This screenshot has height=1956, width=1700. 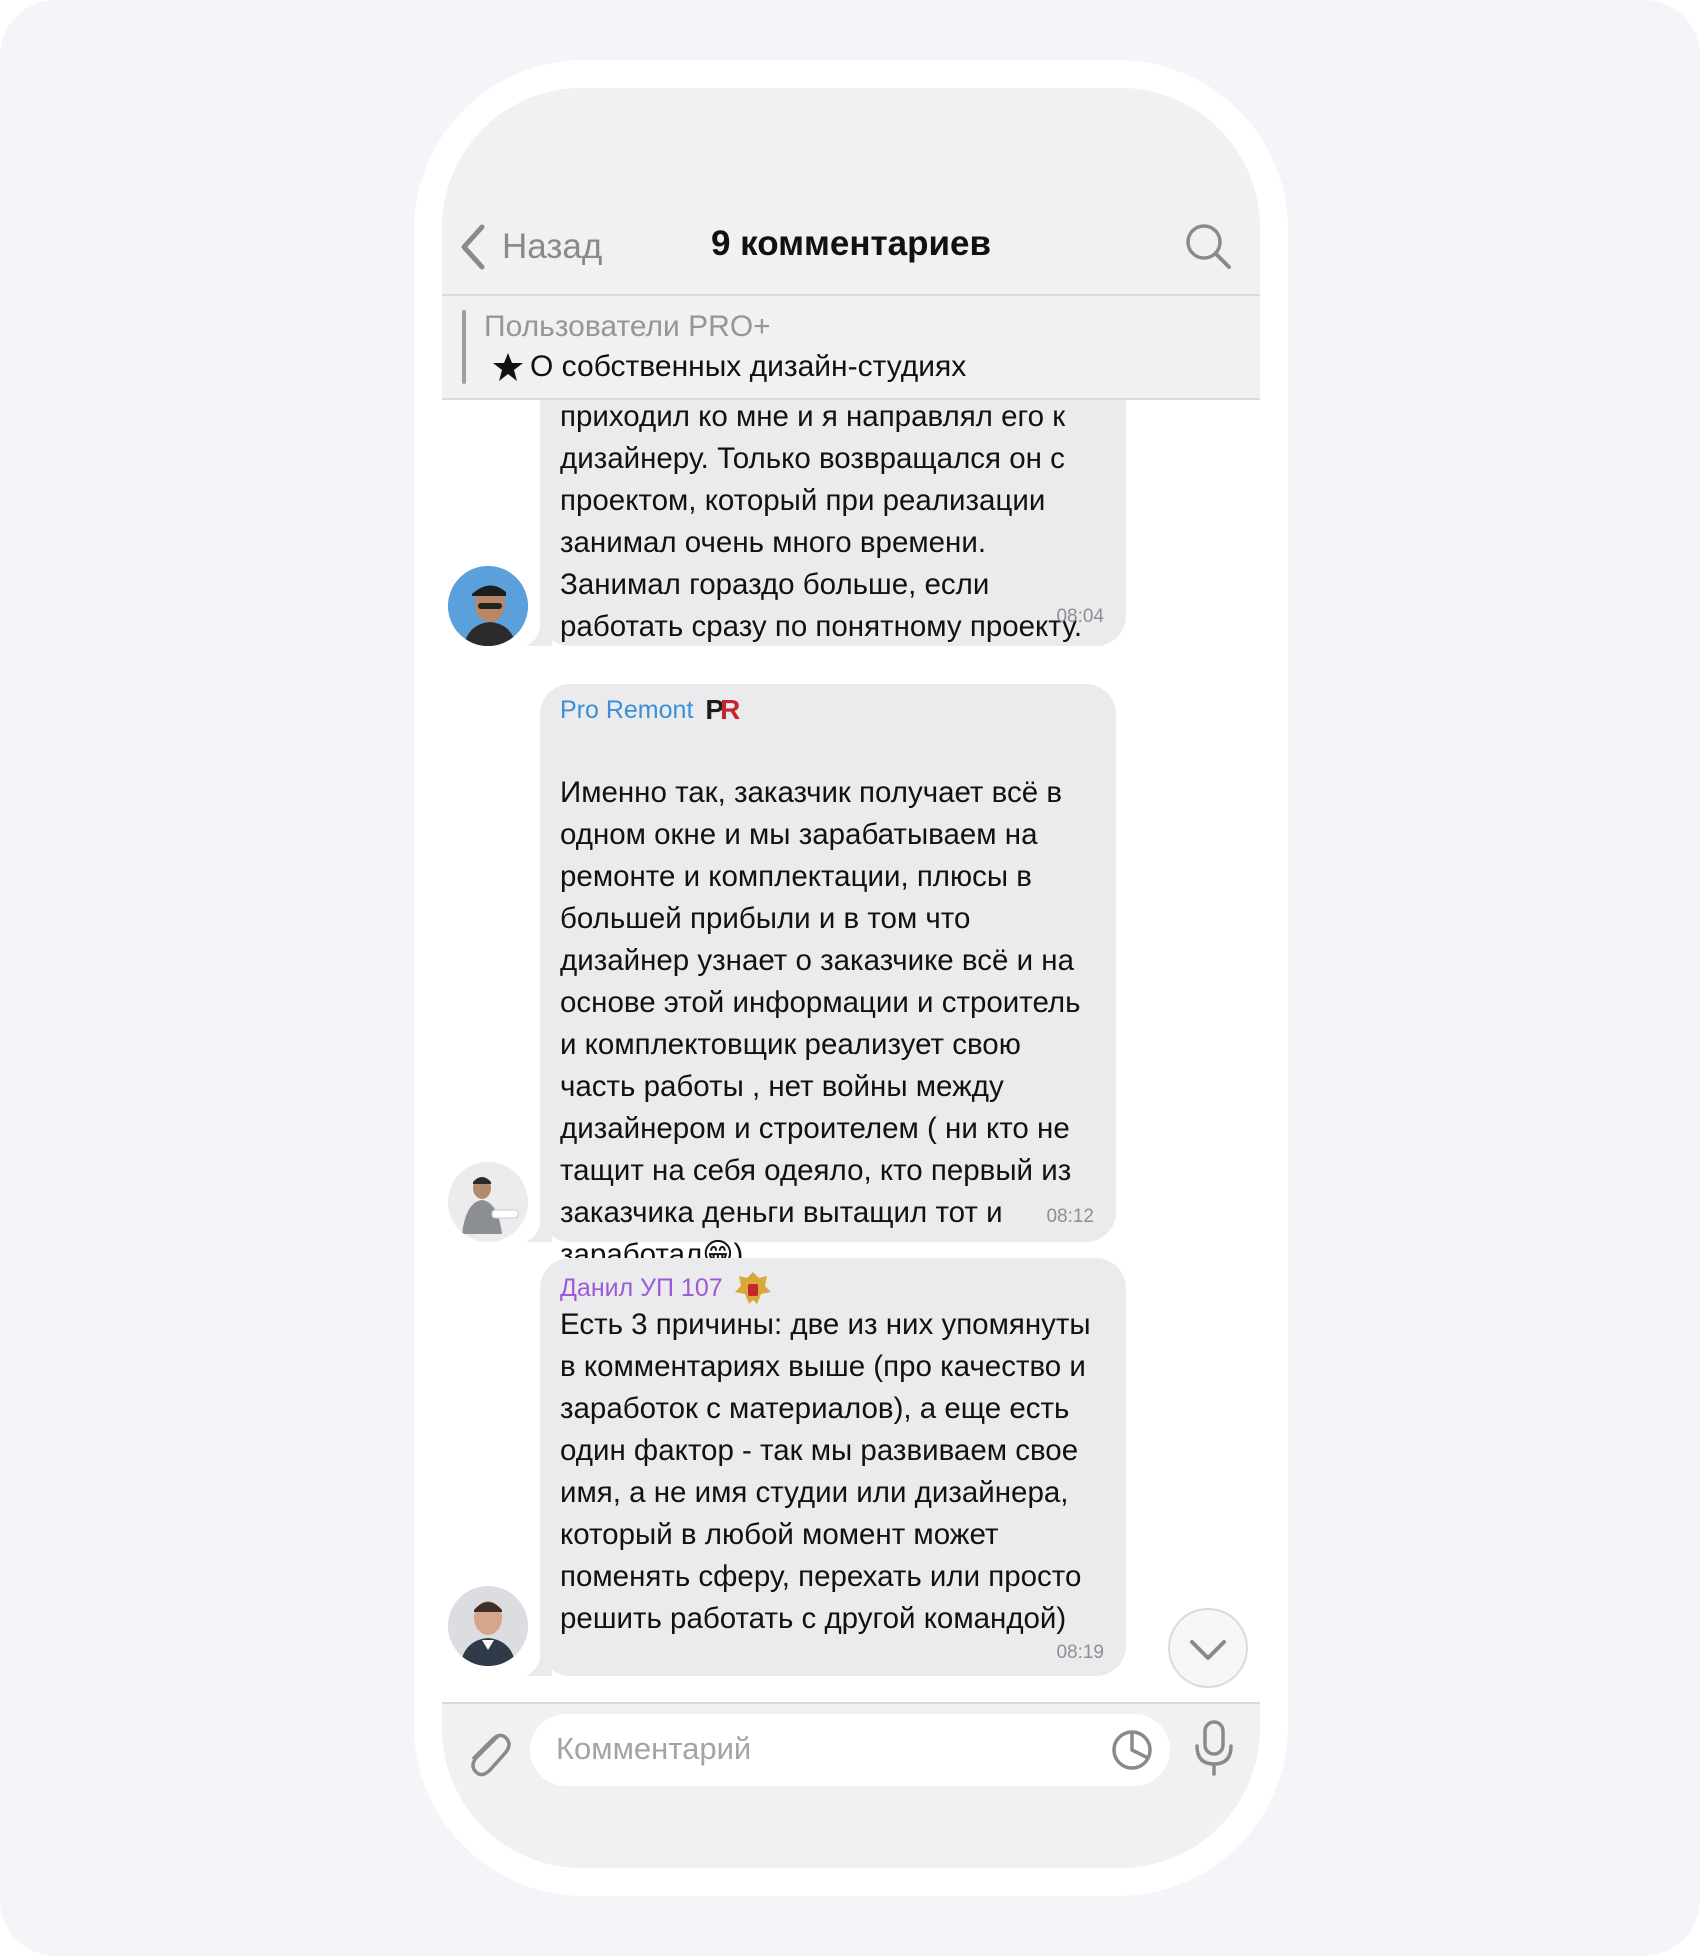 I want to click on comment-input-bar: Комментарий, so click(x=851, y=1785).